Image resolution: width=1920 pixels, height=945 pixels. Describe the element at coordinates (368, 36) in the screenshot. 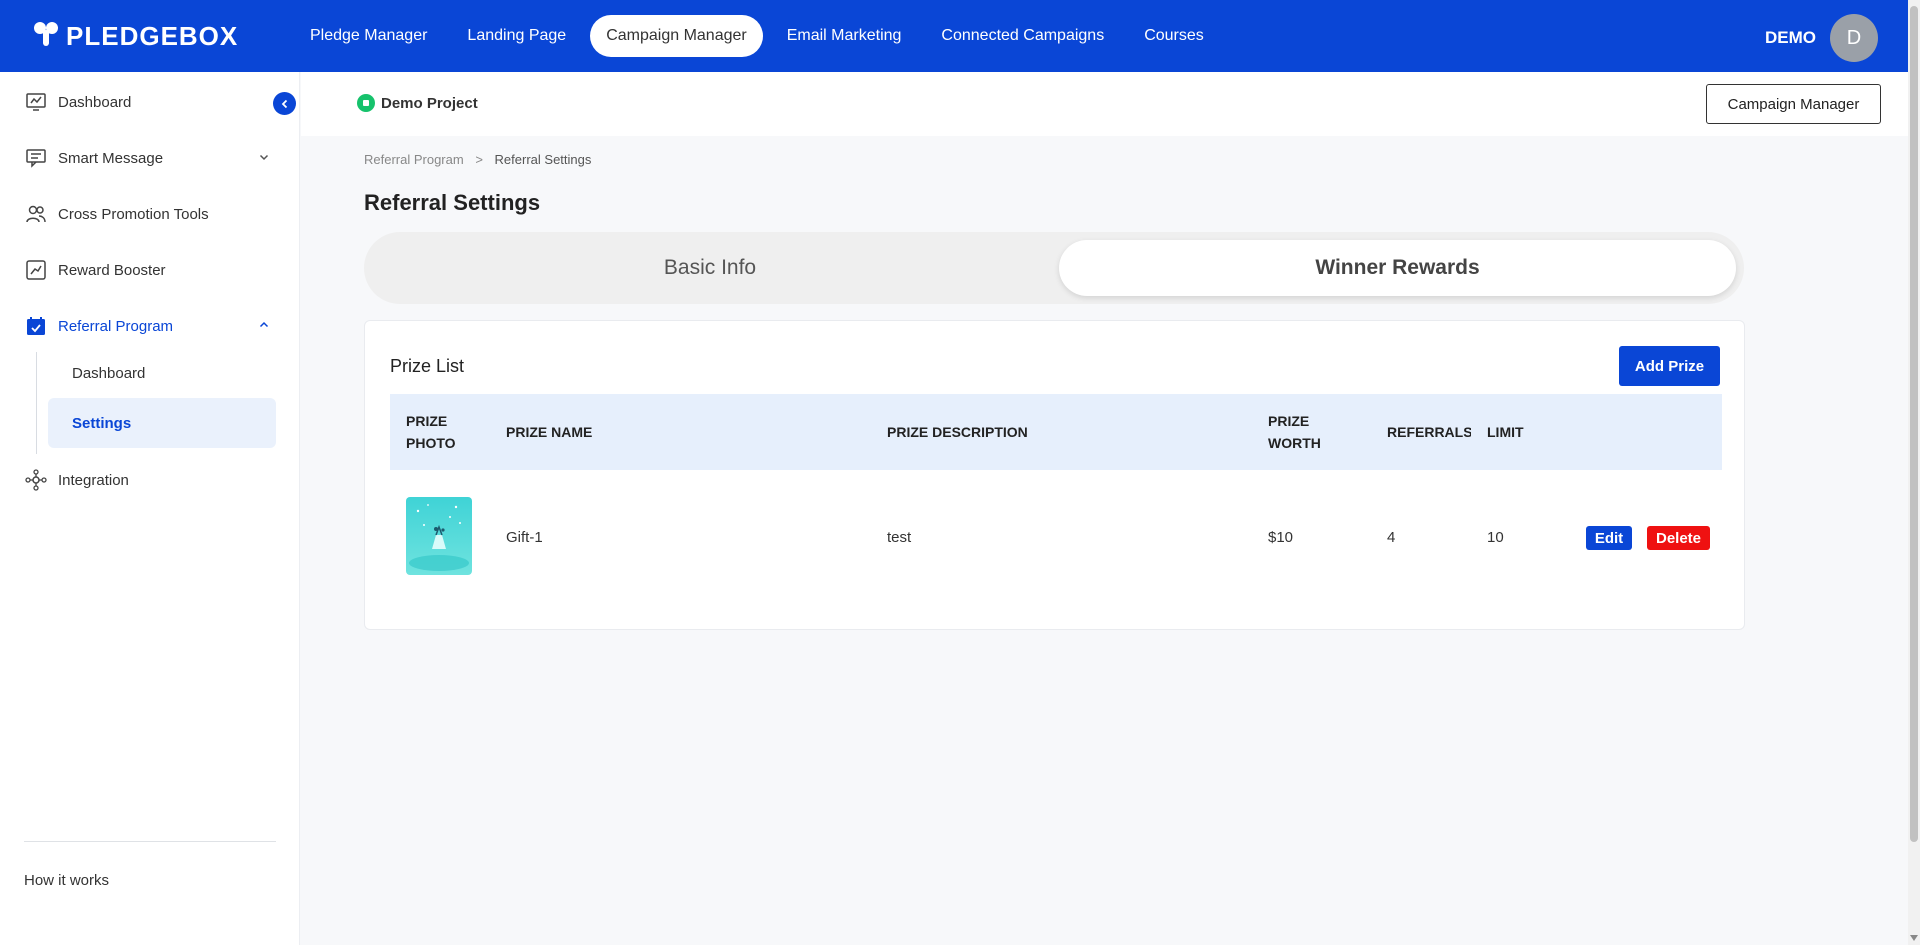

I see `nav-pledge-manager: Pledge Manager` at that location.